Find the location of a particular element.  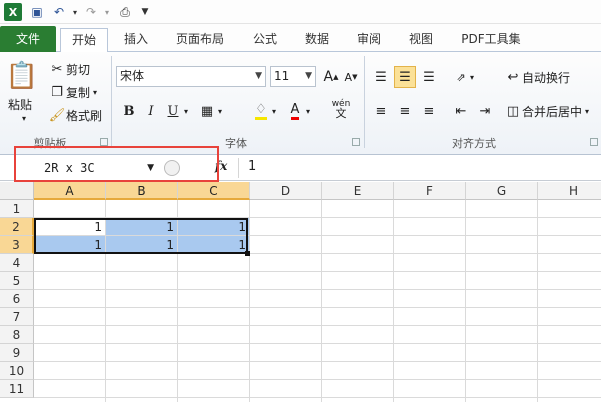

font-color-dropdown-icon: ▾ is located at coordinates (308, 111).